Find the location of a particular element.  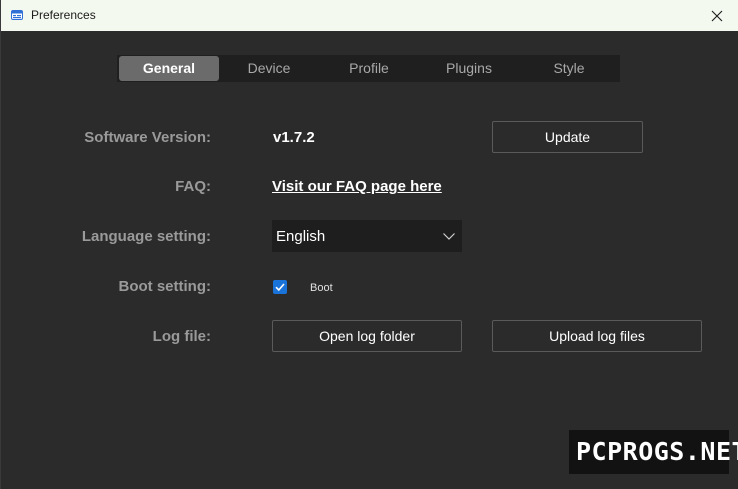

tab-profile: Profile is located at coordinates (369, 68).